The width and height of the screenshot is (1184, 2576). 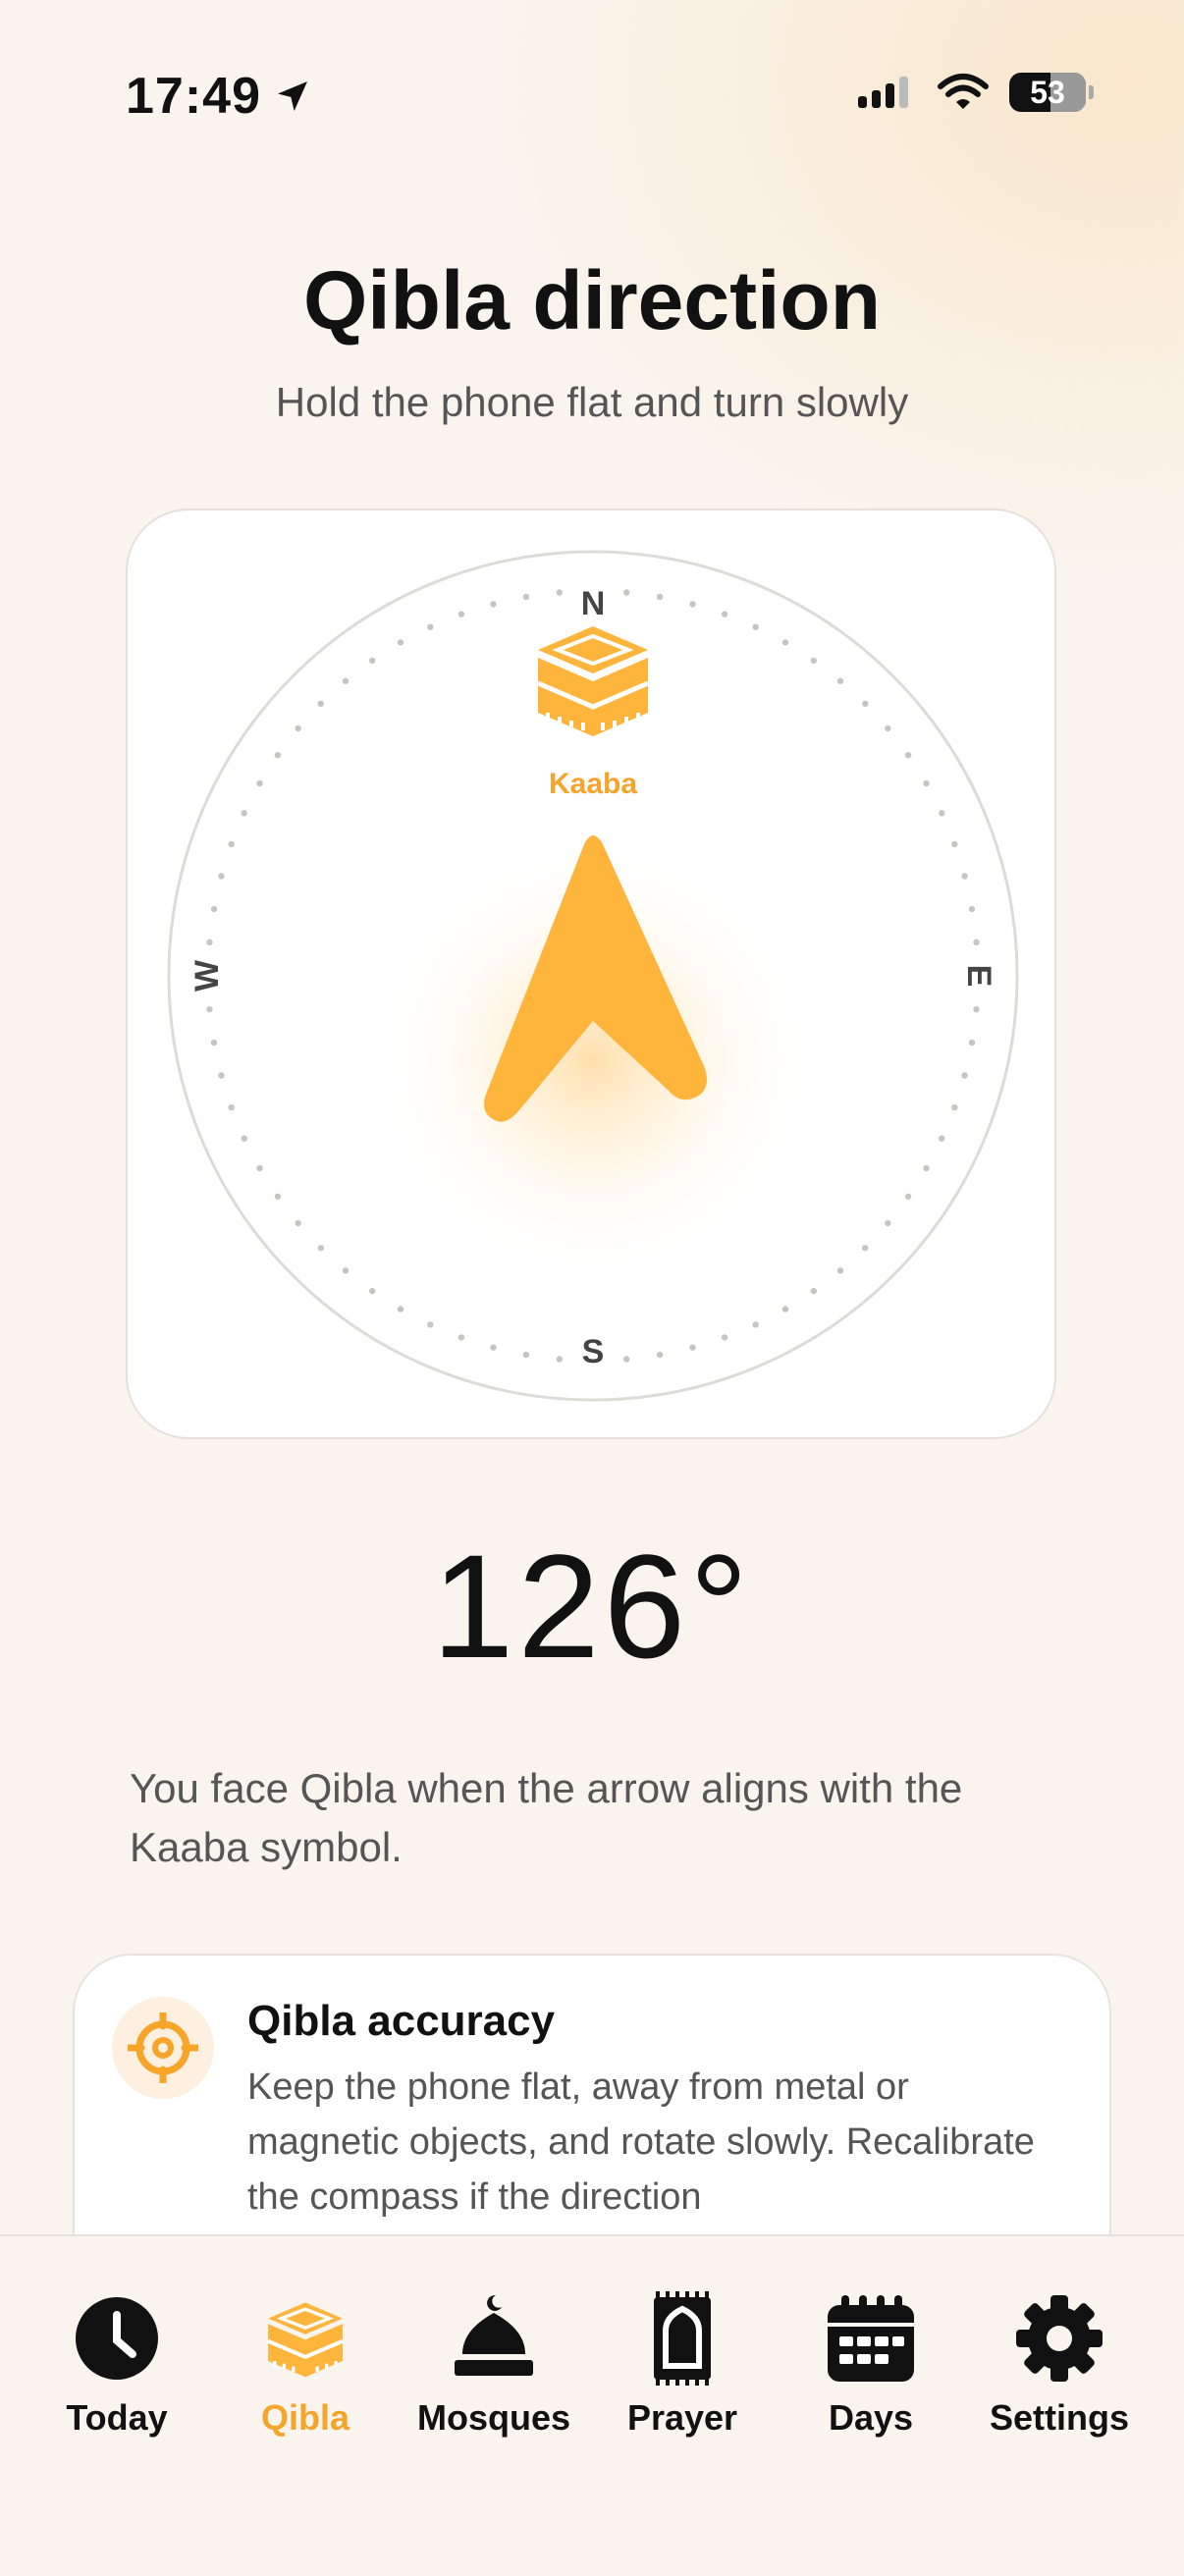 What do you see at coordinates (207, 975) in the screenshot?
I see `compass-west-label: W` at bounding box center [207, 975].